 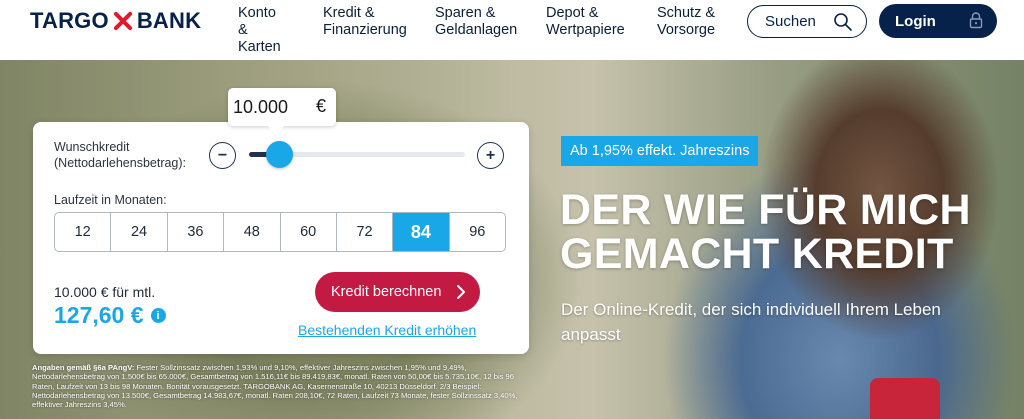 What do you see at coordinates (99, 315) in the screenshot?
I see `monthly-rate-amount: 127,60 €` at bounding box center [99, 315].